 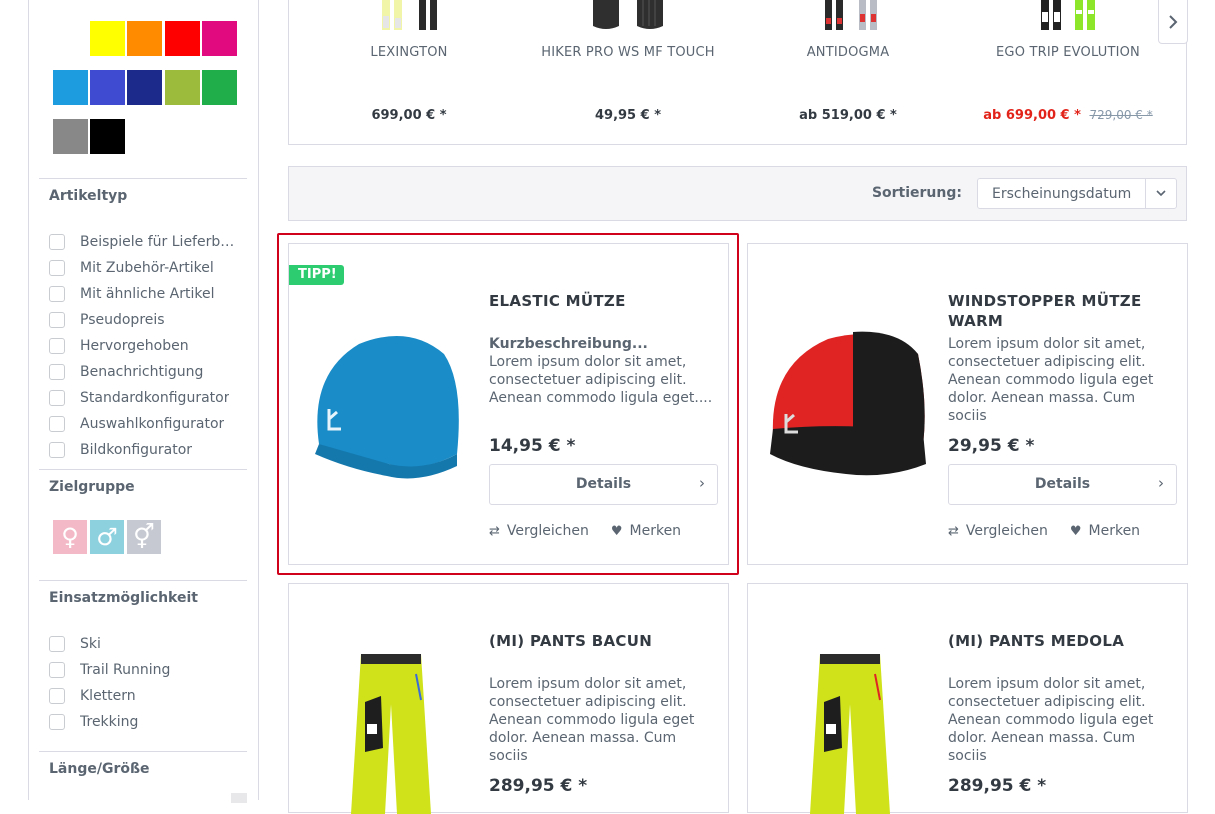 What do you see at coordinates (109, 722) in the screenshot?
I see `filter-option-label: Trekking` at bounding box center [109, 722].